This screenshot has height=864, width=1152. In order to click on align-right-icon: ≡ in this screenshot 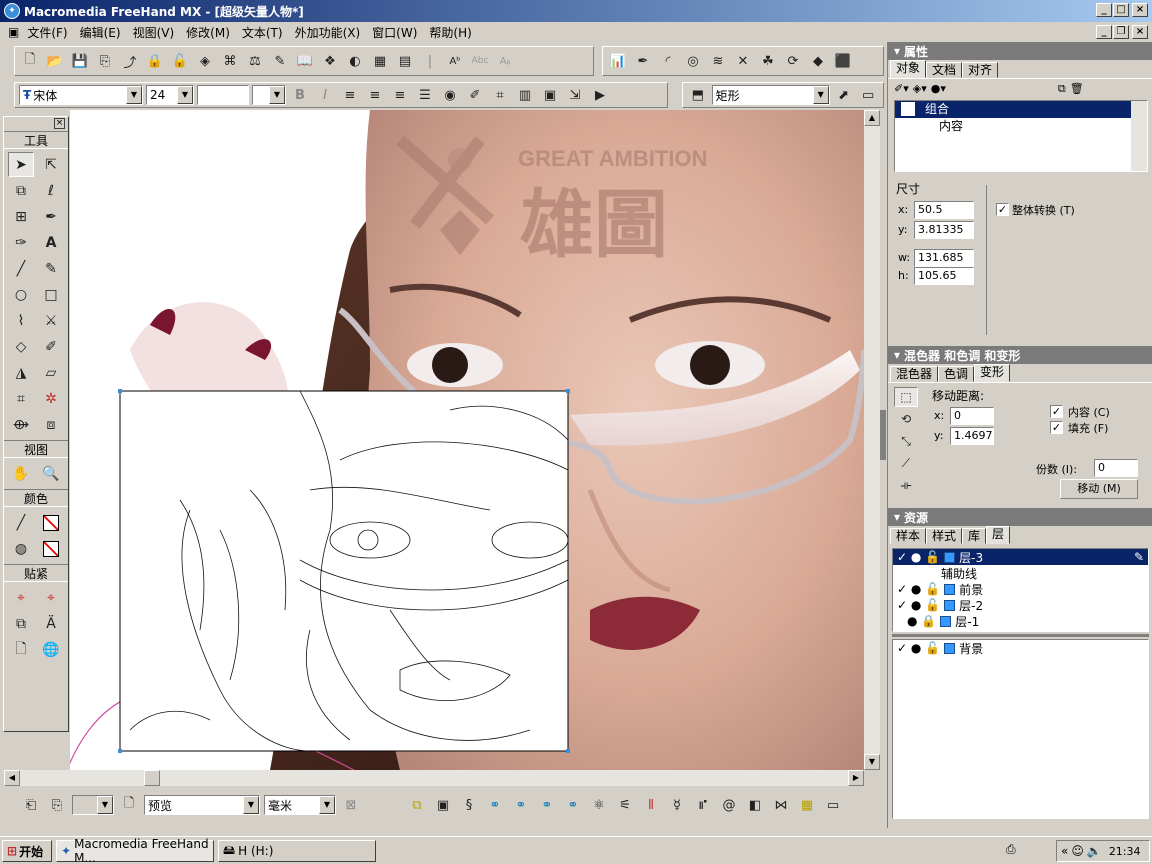, I will do `click(400, 95)`.